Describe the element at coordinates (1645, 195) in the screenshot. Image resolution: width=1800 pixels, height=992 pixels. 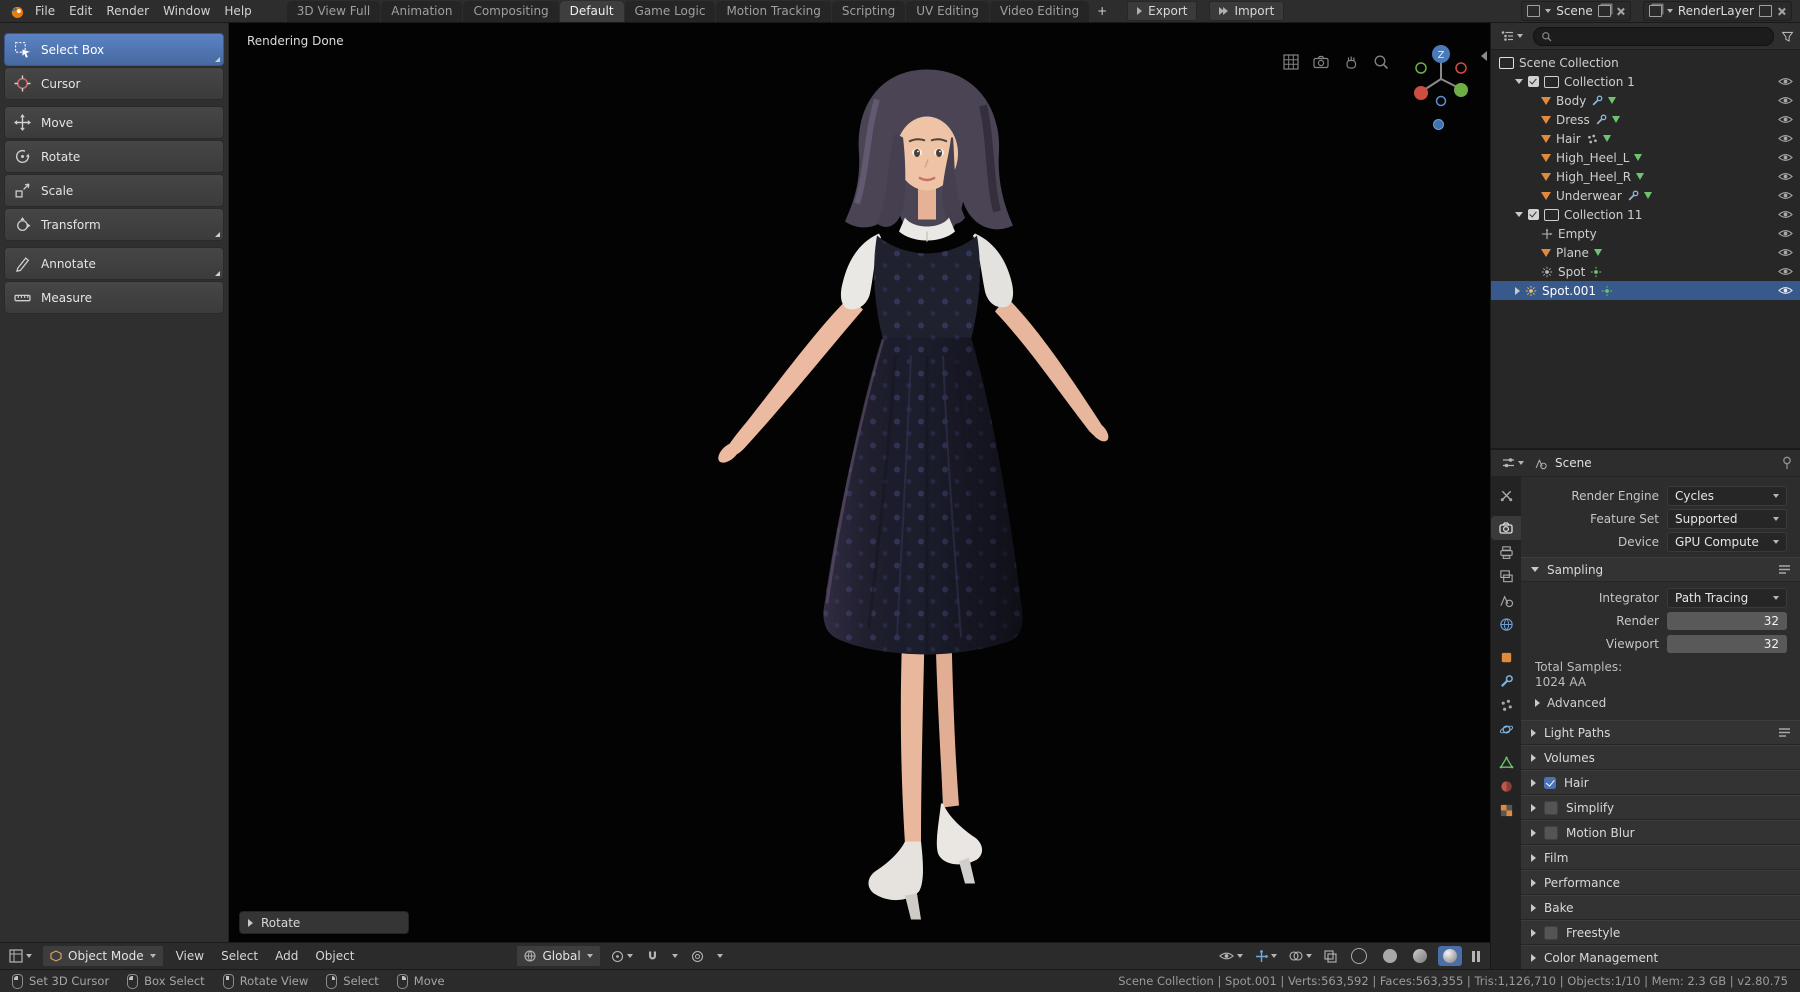
I see `outliner-row-underwear: Underwear` at that location.